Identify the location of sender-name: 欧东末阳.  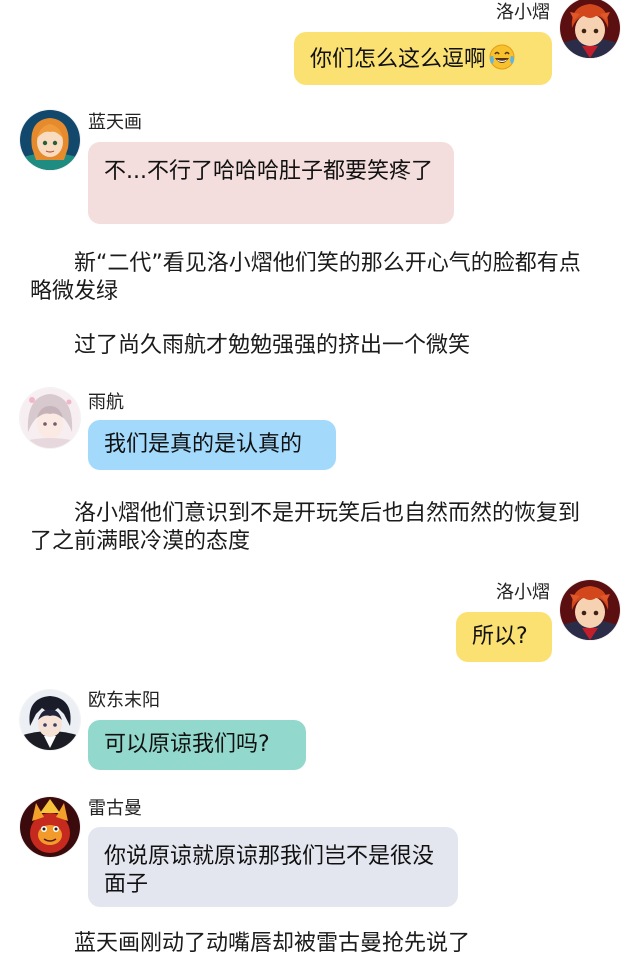
(124, 700).